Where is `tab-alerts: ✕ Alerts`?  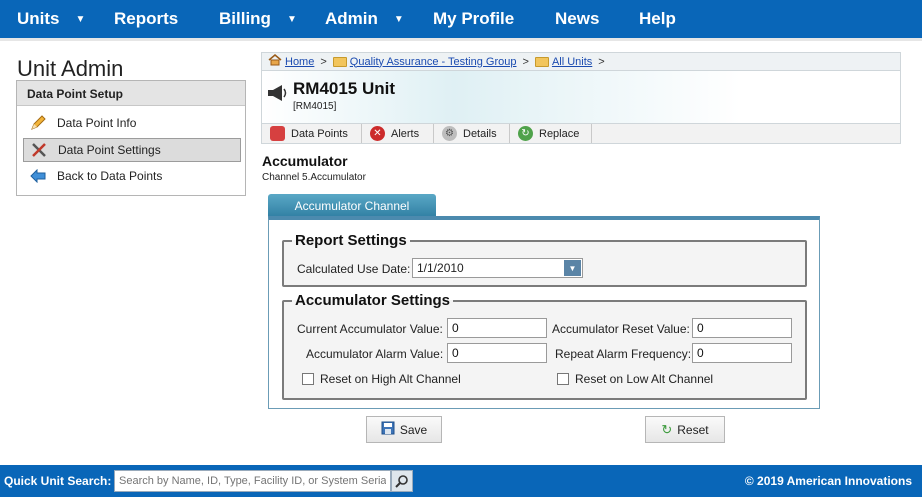
tab-alerts: ✕ Alerts is located at coordinates (398, 133).